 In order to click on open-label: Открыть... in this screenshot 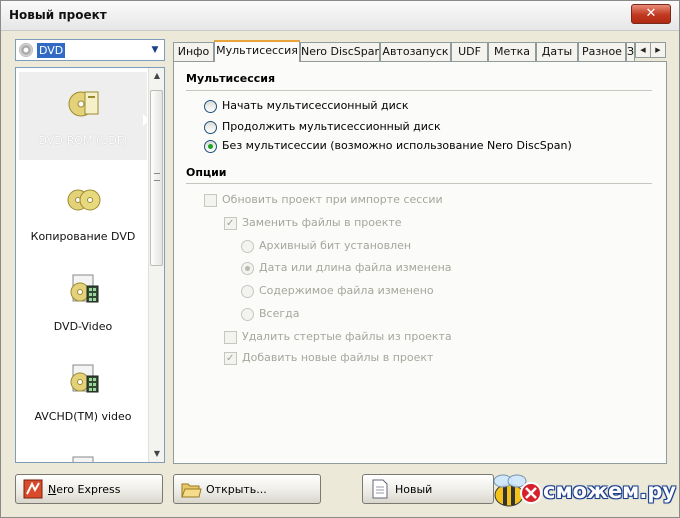, I will do `click(236, 489)`.